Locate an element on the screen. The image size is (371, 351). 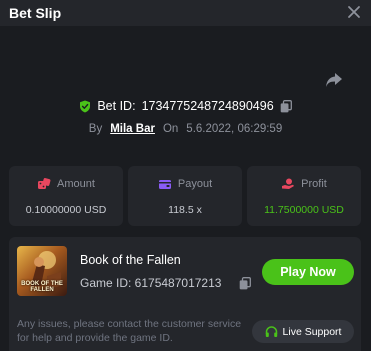
share-icon is located at coordinates (334, 80).